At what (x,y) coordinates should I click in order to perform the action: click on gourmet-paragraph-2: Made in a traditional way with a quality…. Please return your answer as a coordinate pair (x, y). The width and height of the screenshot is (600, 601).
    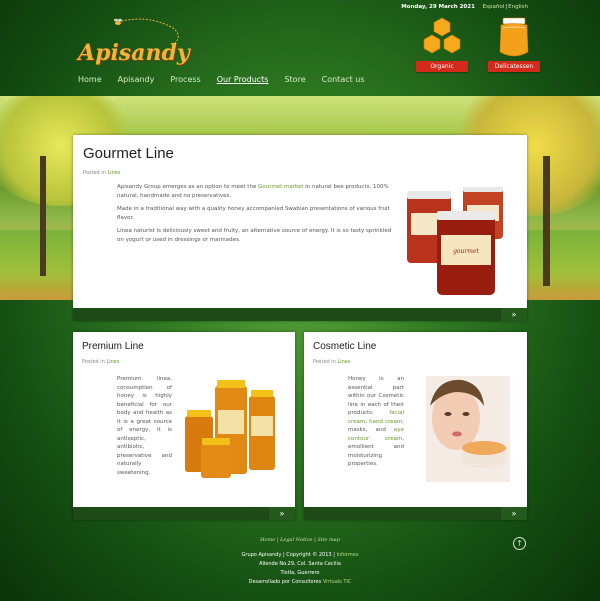
    Looking at the image, I should click on (253, 213).